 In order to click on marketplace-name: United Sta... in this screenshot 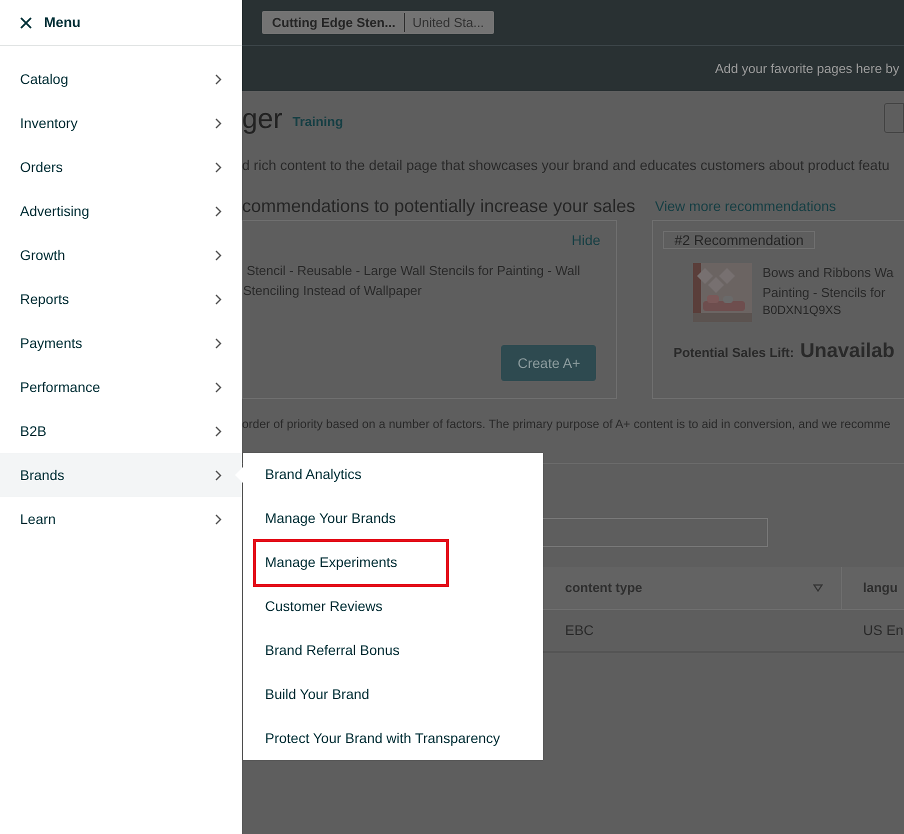, I will do `click(448, 23)`.